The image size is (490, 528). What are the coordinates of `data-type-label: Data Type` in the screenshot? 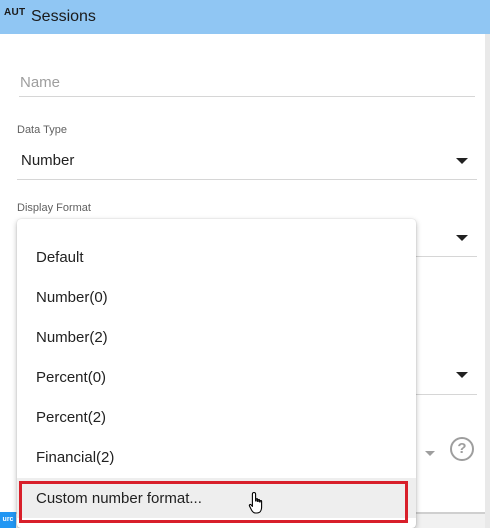 It's located at (42, 130).